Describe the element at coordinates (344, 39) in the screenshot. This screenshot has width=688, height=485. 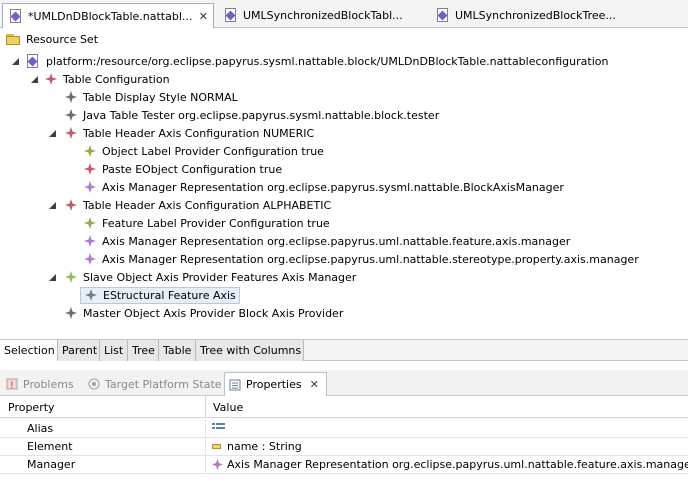
I see `resource-set-header: Resource Set` at that location.